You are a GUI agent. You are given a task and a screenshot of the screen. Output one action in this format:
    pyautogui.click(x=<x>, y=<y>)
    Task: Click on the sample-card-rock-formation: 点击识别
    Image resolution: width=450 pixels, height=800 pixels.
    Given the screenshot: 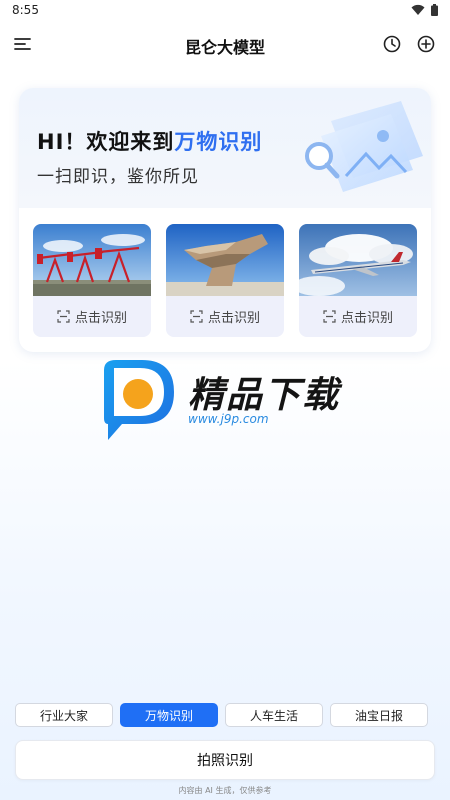 What is the action you would take?
    pyautogui.click(x=225, y=280)
    